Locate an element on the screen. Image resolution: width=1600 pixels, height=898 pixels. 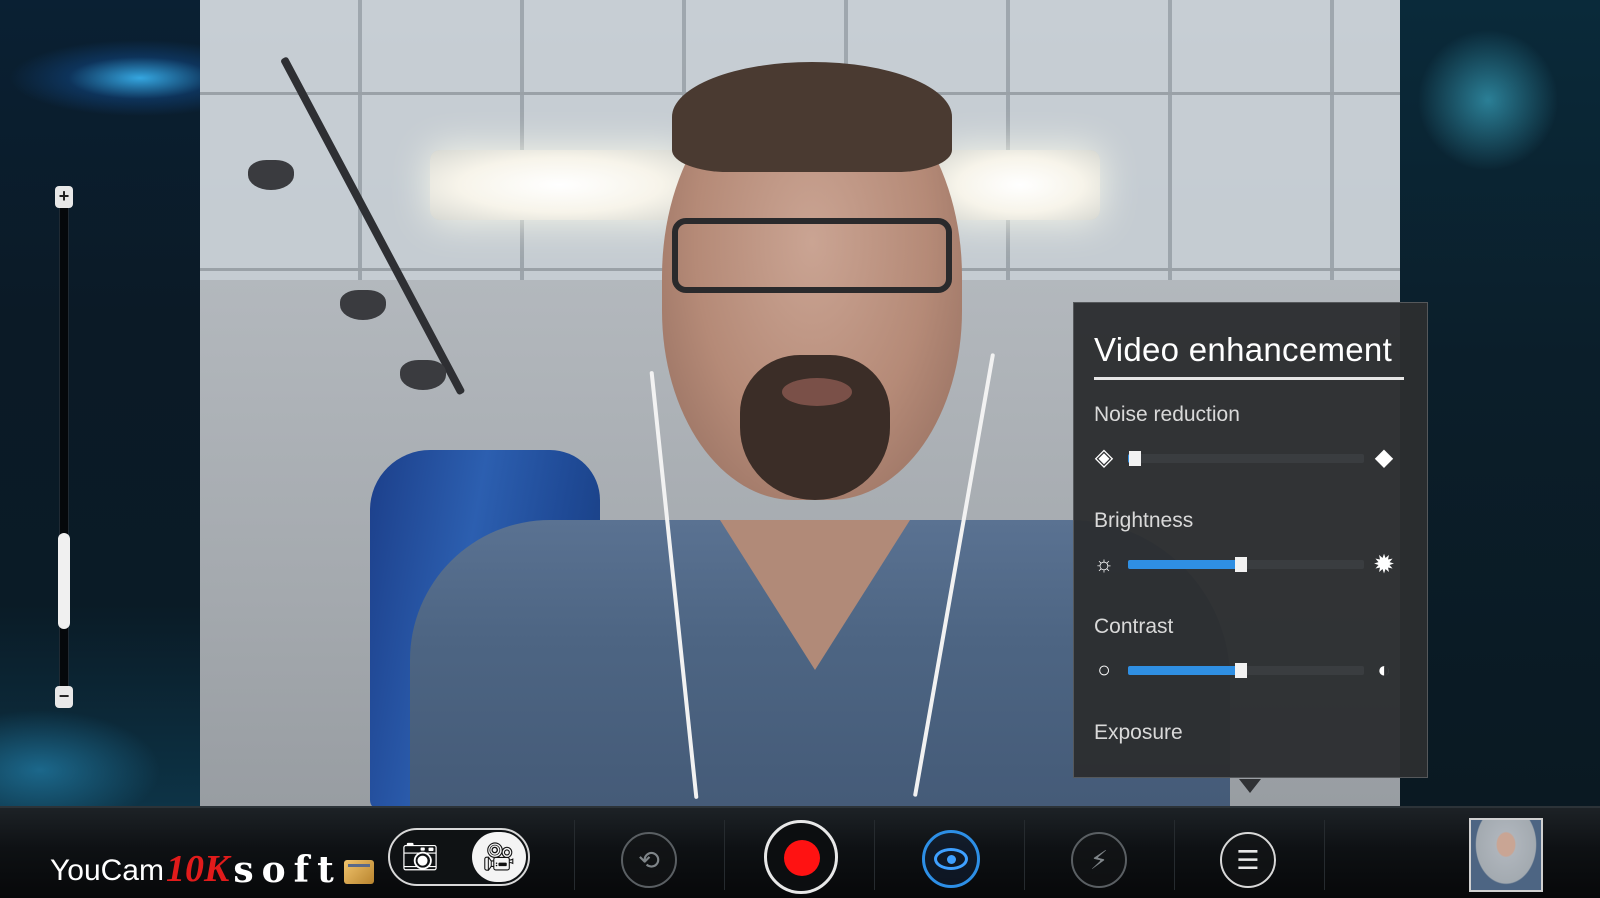
contrast-high-icon: ◐ is located at coordinates (1384, 669).